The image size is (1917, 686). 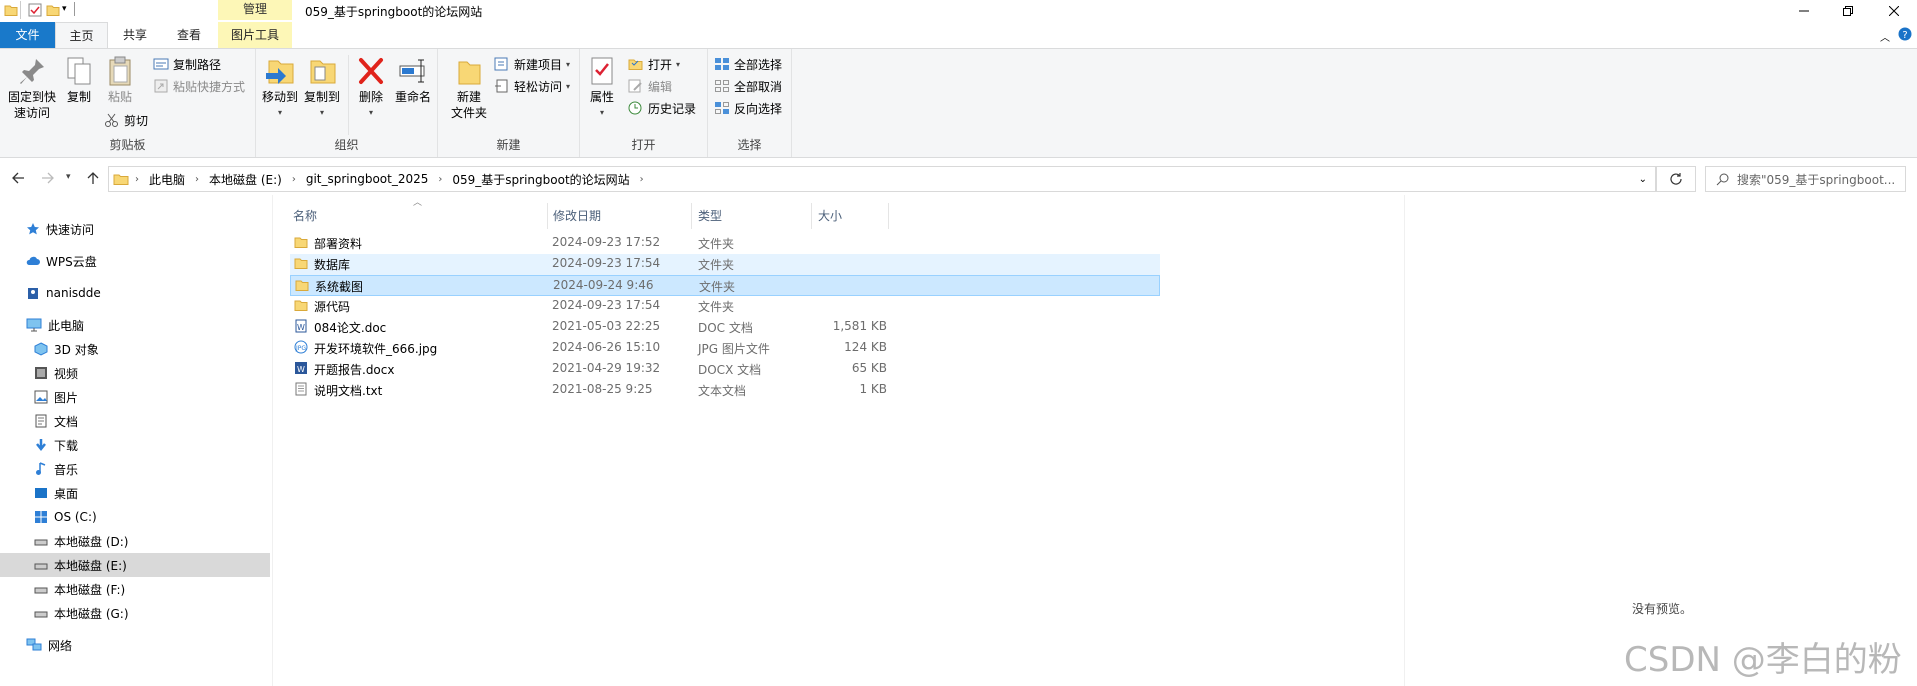 I want to click on nav-user-folder: nanisdde, so click(x=135, y=293).